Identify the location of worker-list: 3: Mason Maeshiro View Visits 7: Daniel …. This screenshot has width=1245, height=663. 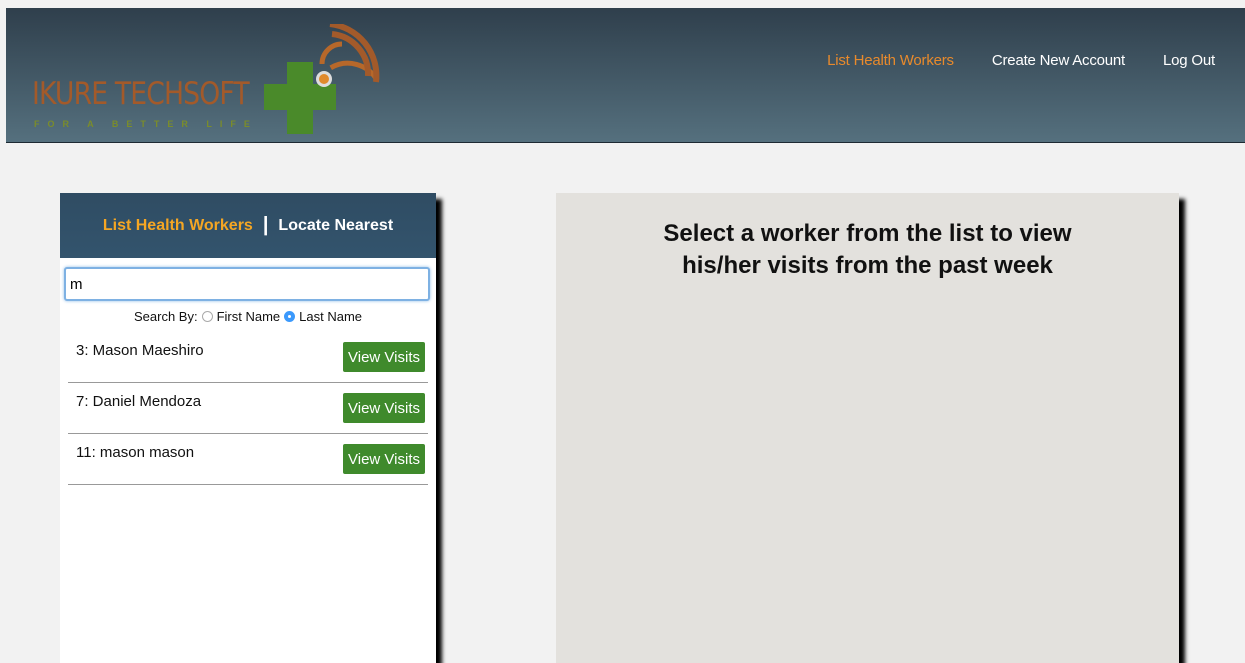
(248, 408).